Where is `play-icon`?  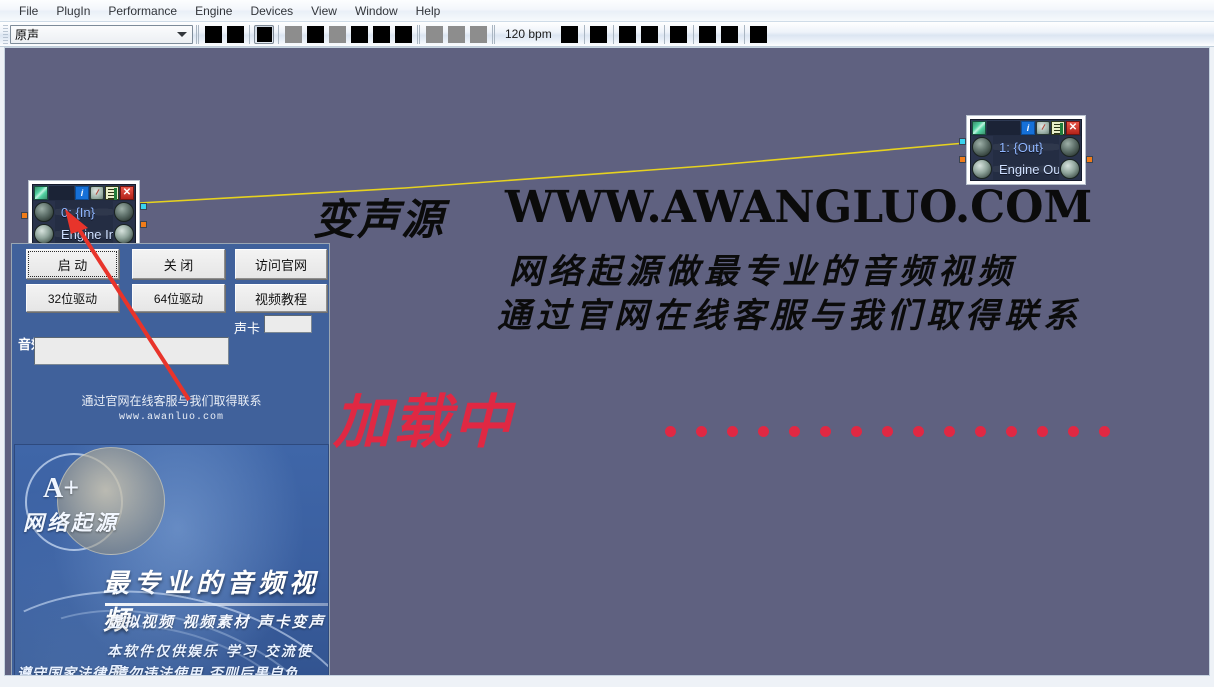 play-icon is located at coordinates (264, 34).